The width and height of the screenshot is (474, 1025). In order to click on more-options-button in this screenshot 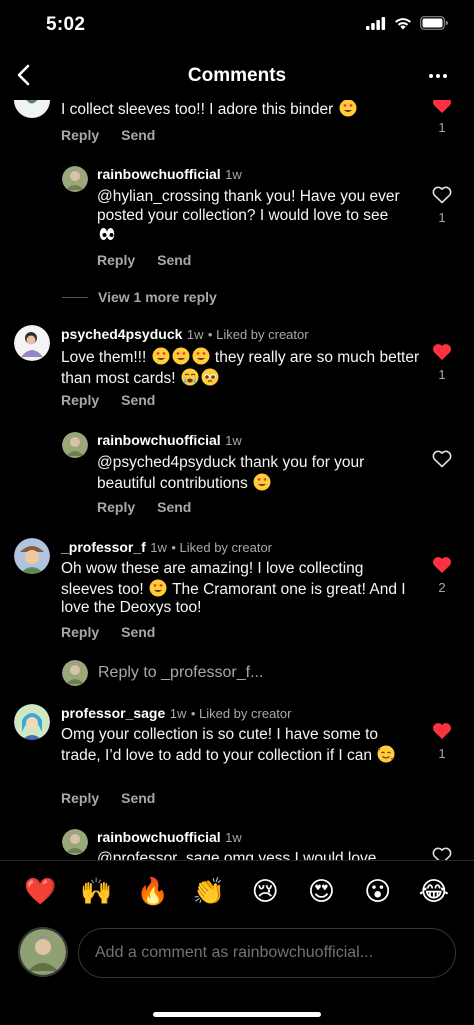, I will do `click(438, 76)`.